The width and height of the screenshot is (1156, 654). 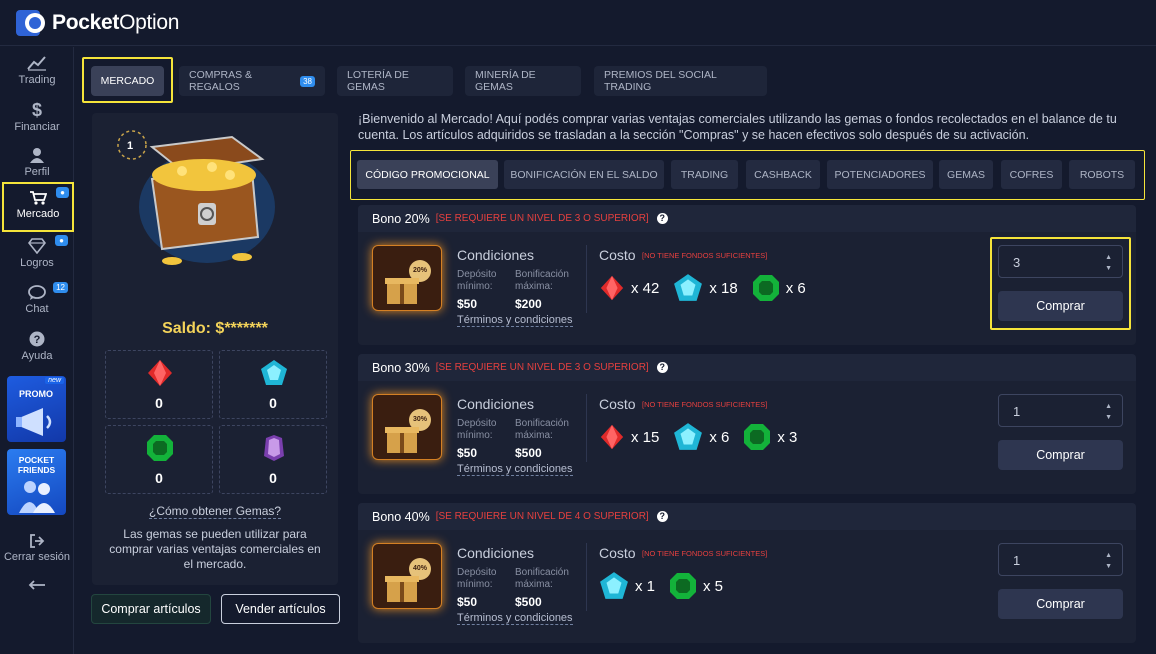 What do you see at coordinates (704, 174) in the screenshot?
I see `tab-trading: TRADING` at bounding box center [704, 174].